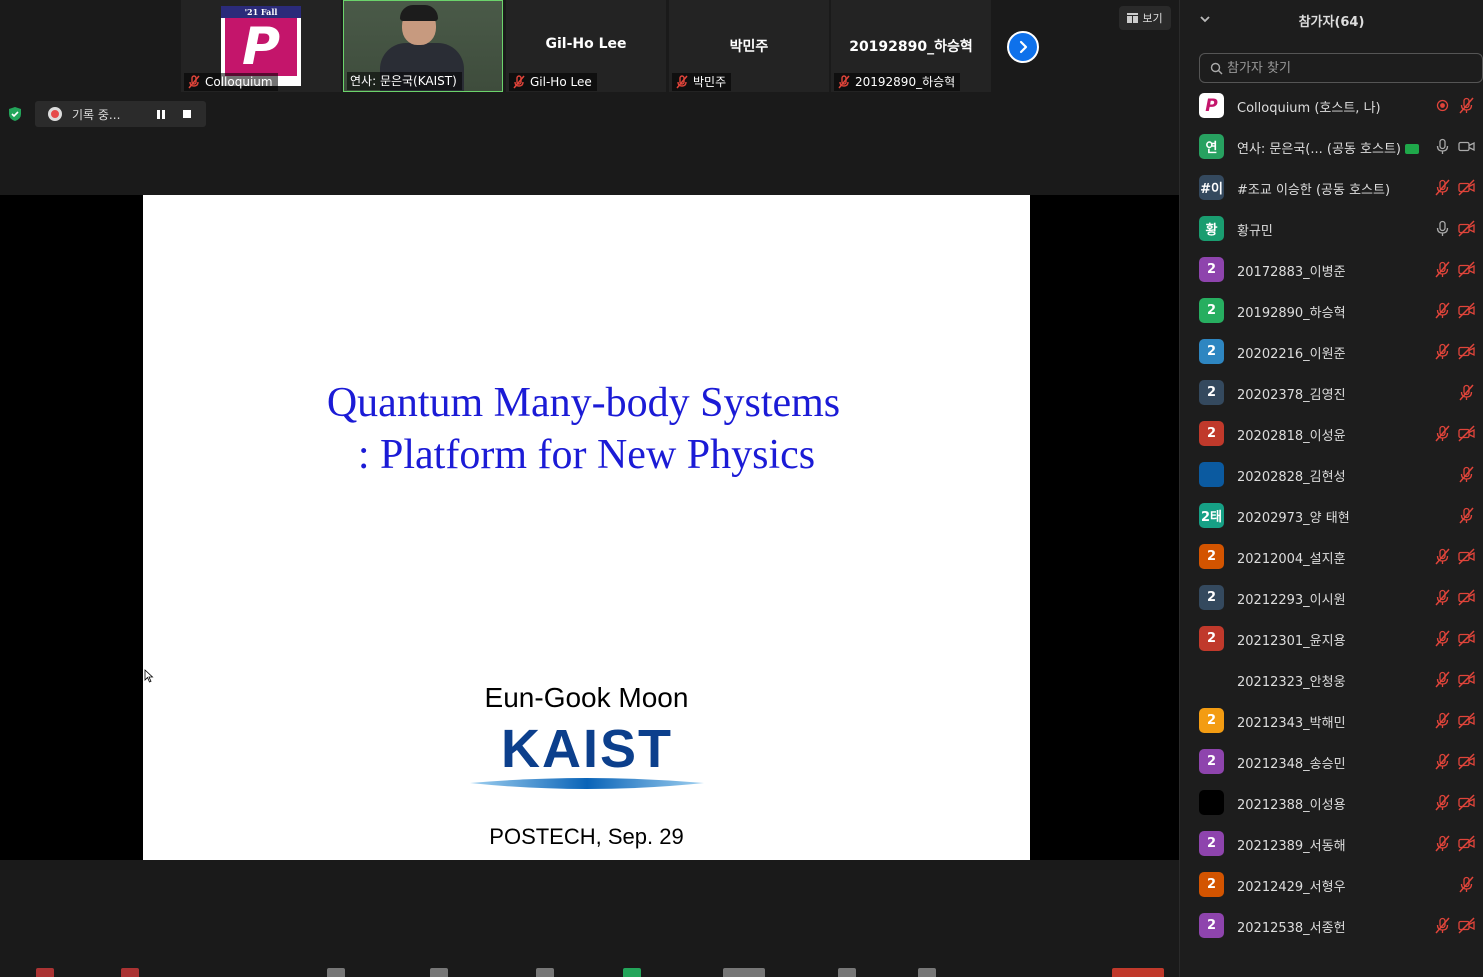 The width and height of the screenshot is (1483, 977). Describe the element at coordinates (1211, 679) in the screenshot. I see `avatar` at that location.